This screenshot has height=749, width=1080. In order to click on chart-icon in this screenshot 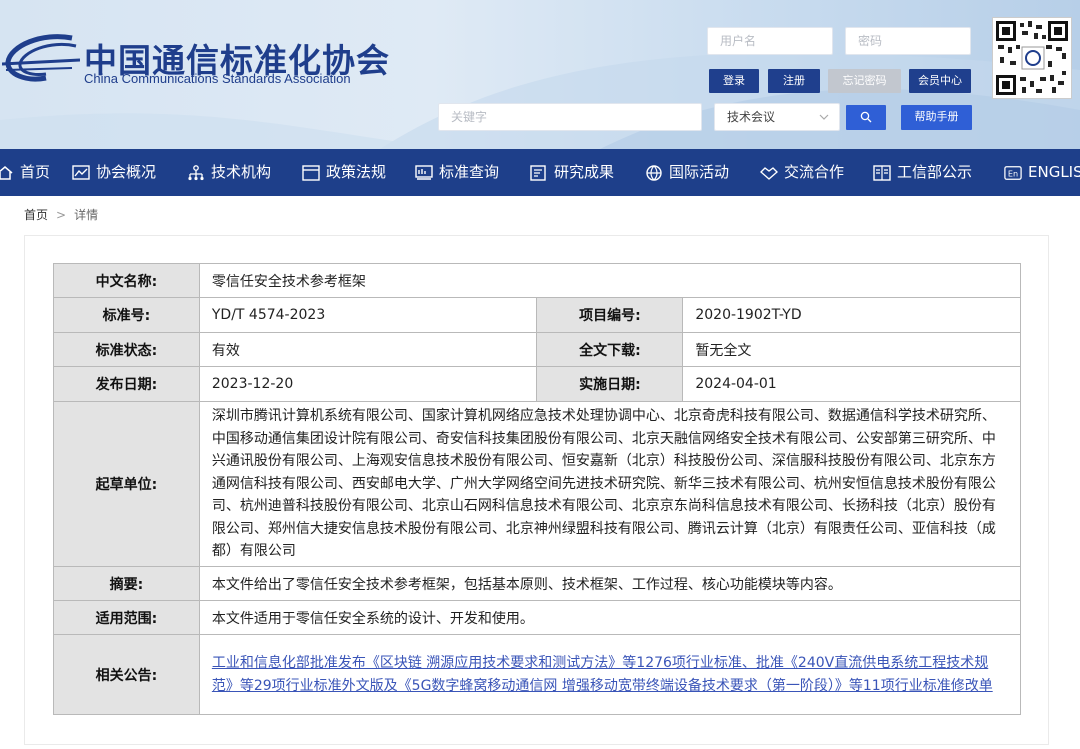, I will do `click(81, 172)`.